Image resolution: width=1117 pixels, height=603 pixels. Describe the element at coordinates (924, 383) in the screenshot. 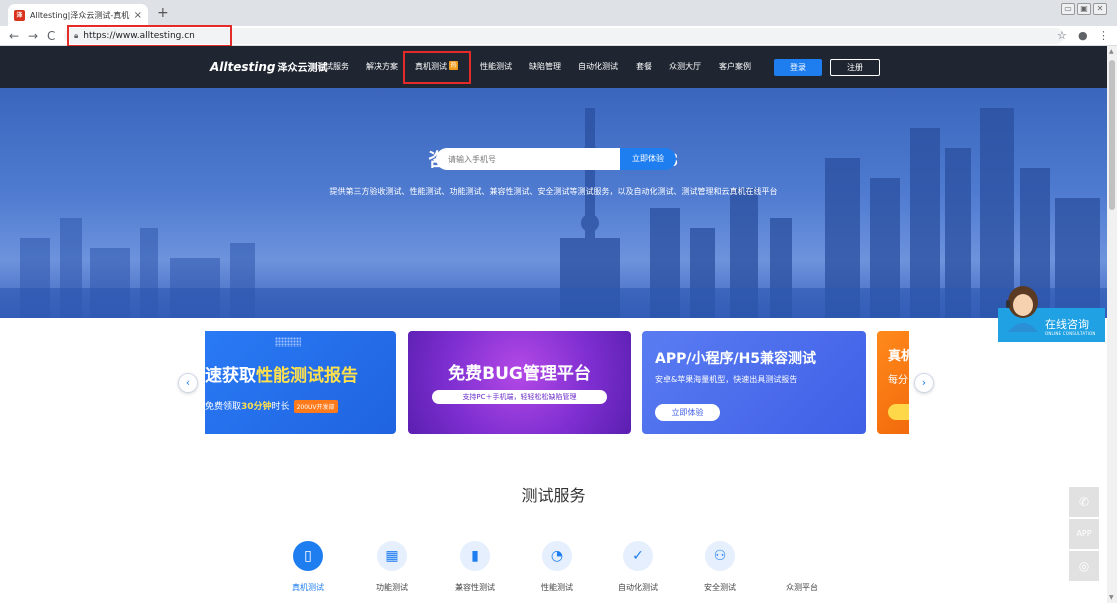

I see `carousel-next-button: ›` at that location.